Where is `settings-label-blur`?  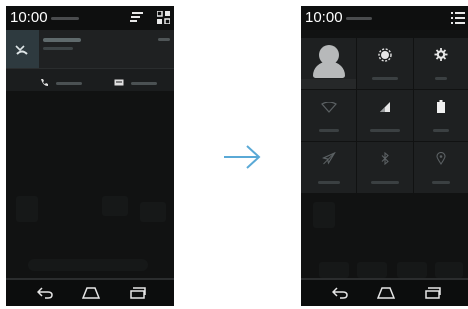 settings-label-blur is located at coordinates (441, 78).